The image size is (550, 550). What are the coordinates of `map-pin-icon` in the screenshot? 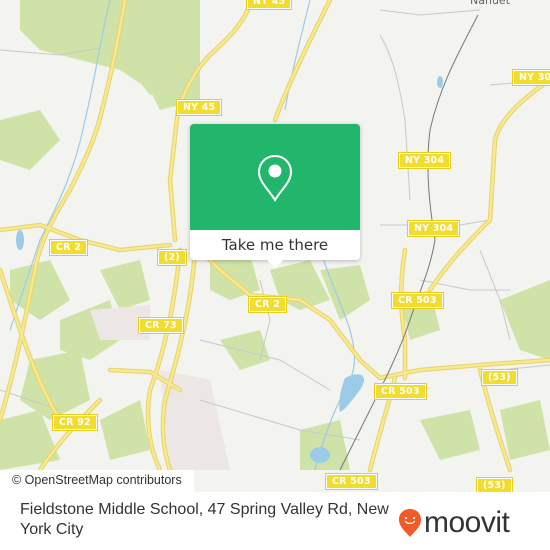 It's located at (275, 178).